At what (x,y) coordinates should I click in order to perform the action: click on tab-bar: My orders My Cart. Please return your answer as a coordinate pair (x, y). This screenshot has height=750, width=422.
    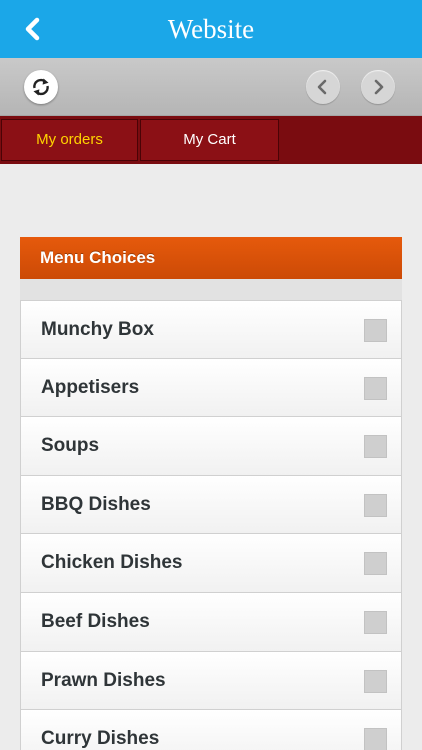
    Looking at the image, I should click on (211, 140).